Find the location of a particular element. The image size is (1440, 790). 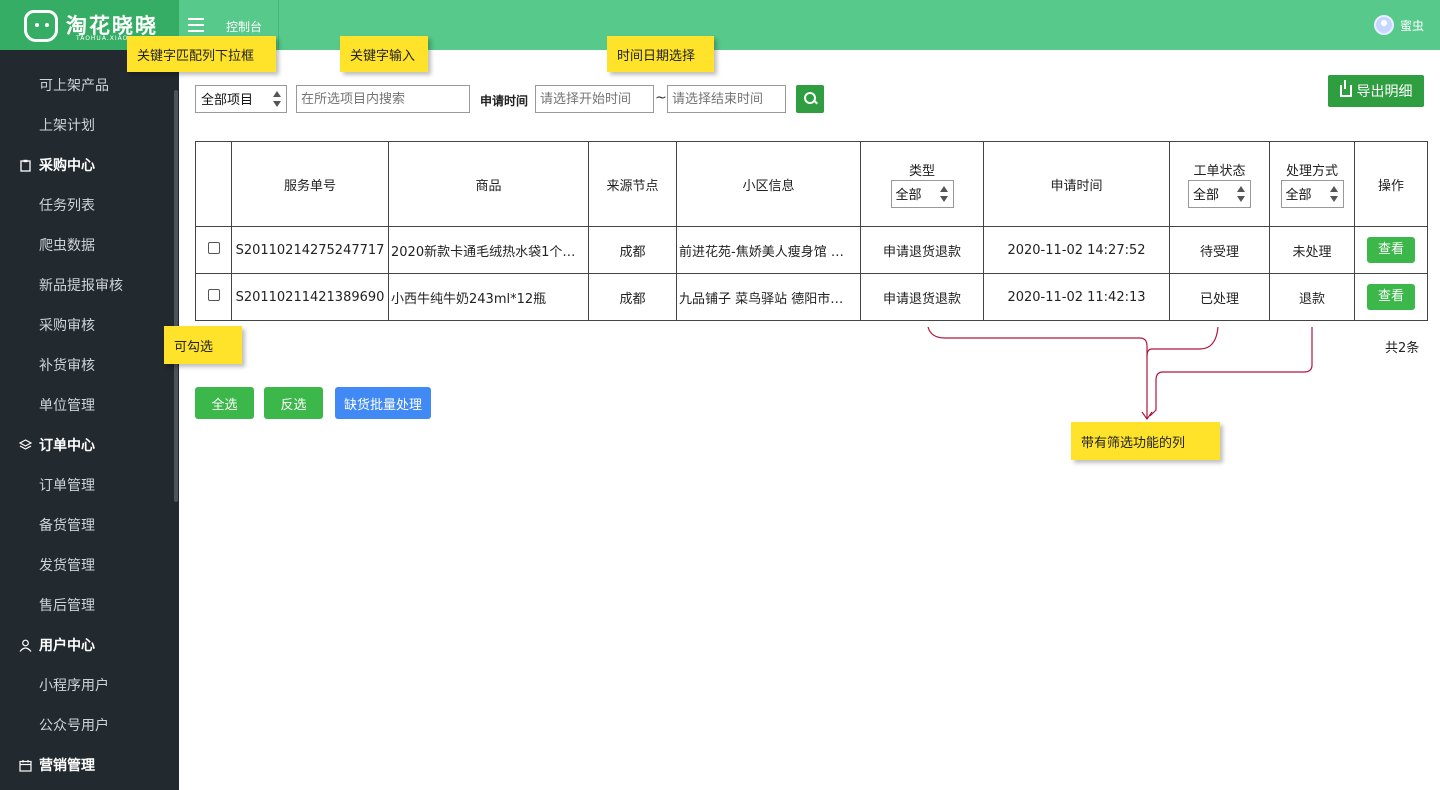

arrow-from-status-column is located at coordinates (1182, 341).